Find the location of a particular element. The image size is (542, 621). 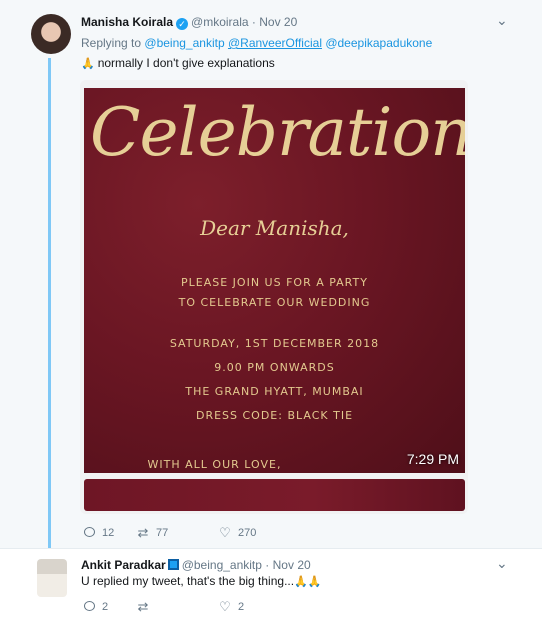

tweet-header: Manisha Koirala ✓ @mkoirala · Nov 20 is located at coordinates (189, 22).